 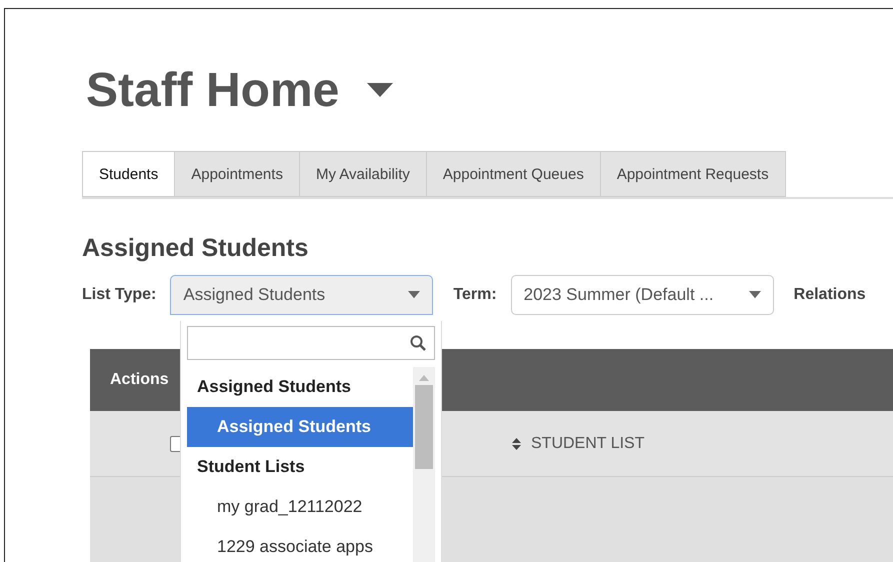 What do you see at coordinates (302, 295) in the screenshot?
I see `select-field: Assigned Students` at bounding box center [302, 295].